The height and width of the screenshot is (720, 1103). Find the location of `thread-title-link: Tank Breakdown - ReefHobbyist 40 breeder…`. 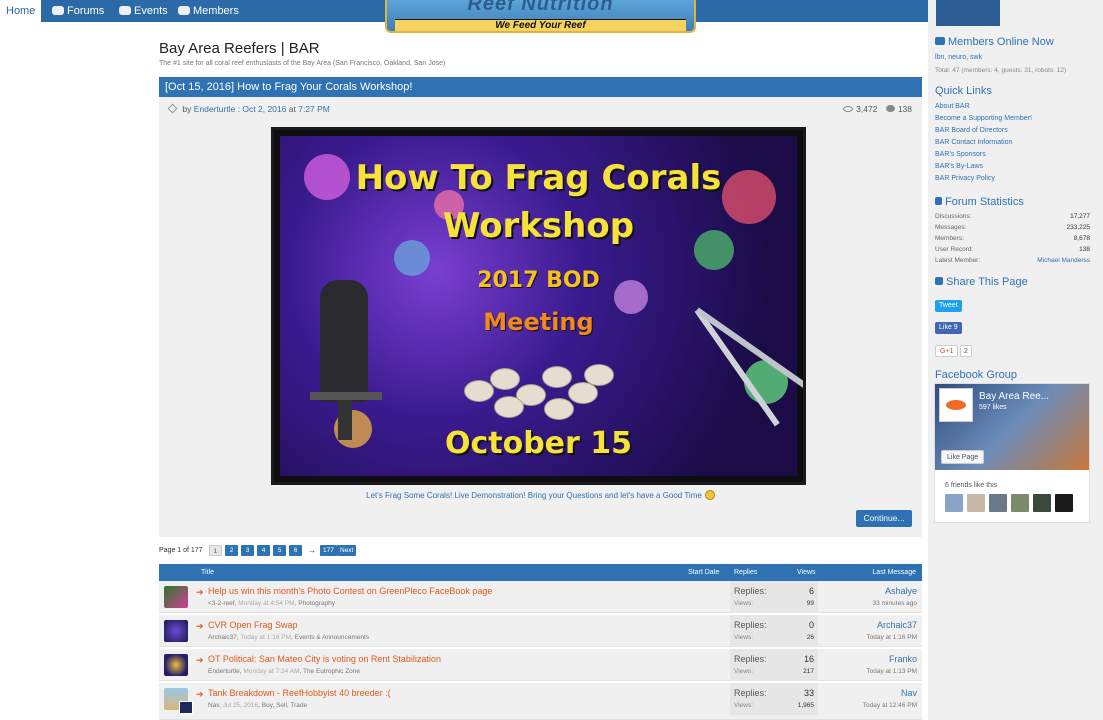

thread-title-link: Tank Breakdown - ReefHobbyist 40 breeder… is located at coordinates (299, 693).